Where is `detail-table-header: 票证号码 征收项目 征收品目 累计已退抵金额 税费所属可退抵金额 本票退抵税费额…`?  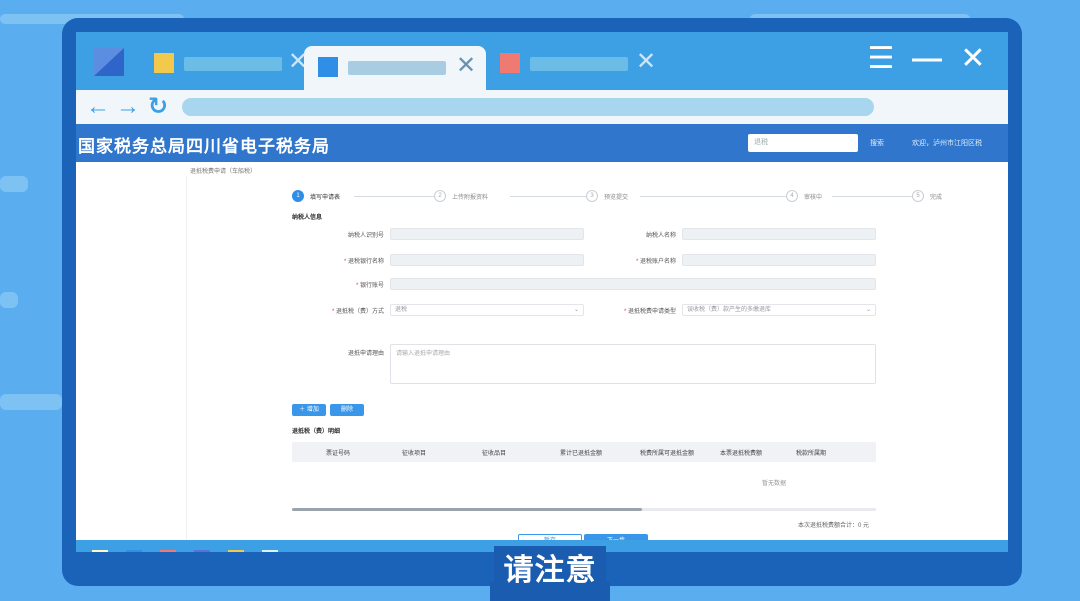
detail-table-header: 票证号码 征收项目 征收品目 累计已退抵金额 税费所属可退抵金额 本票退抵税费额… is located at coordinates (584, 452).